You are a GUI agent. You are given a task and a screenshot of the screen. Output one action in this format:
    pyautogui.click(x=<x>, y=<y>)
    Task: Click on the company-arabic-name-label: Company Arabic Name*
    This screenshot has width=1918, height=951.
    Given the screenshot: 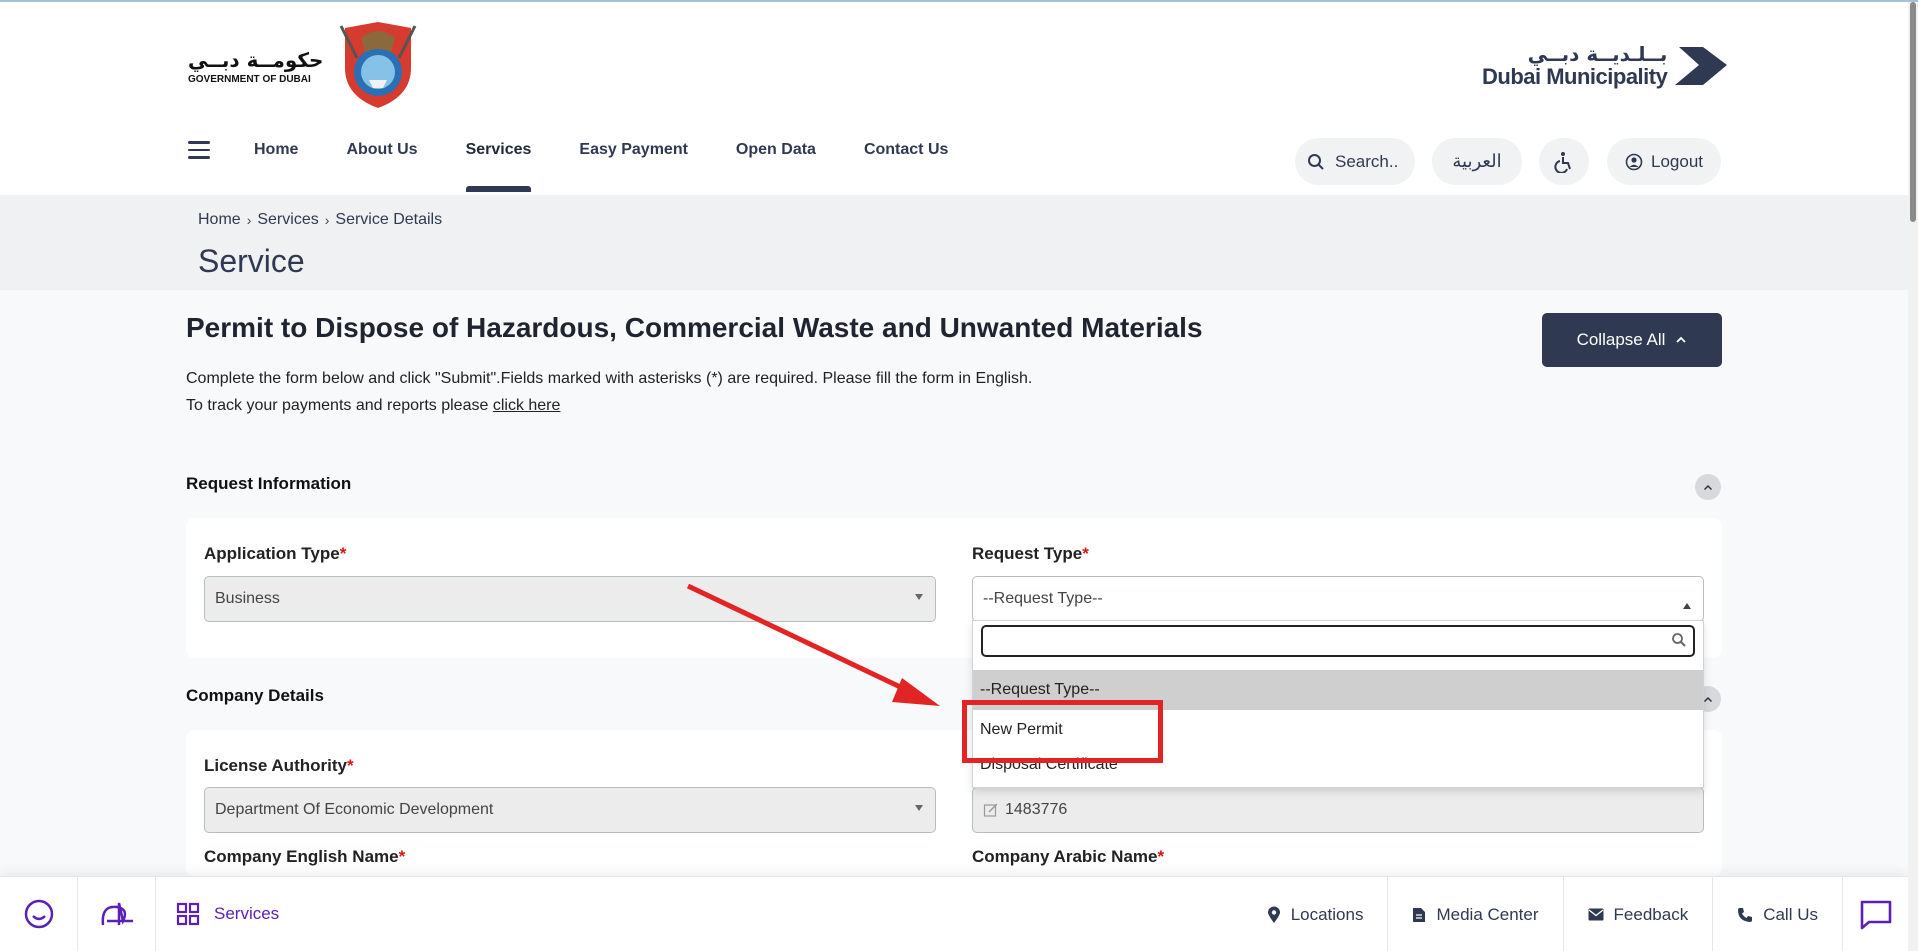 What is the action you would take?
    pyautogui.click(x=1068, y=856)
    